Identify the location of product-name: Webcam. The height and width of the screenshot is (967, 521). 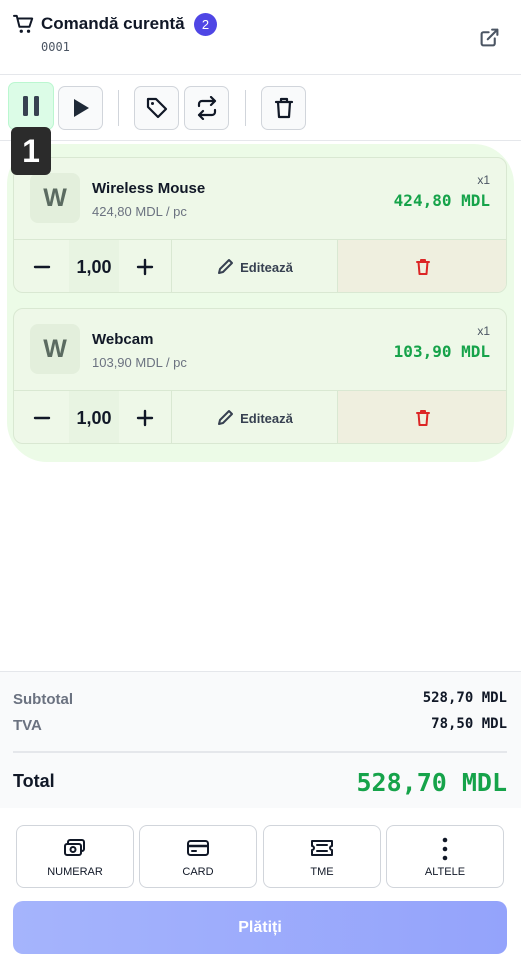
(123, 339).